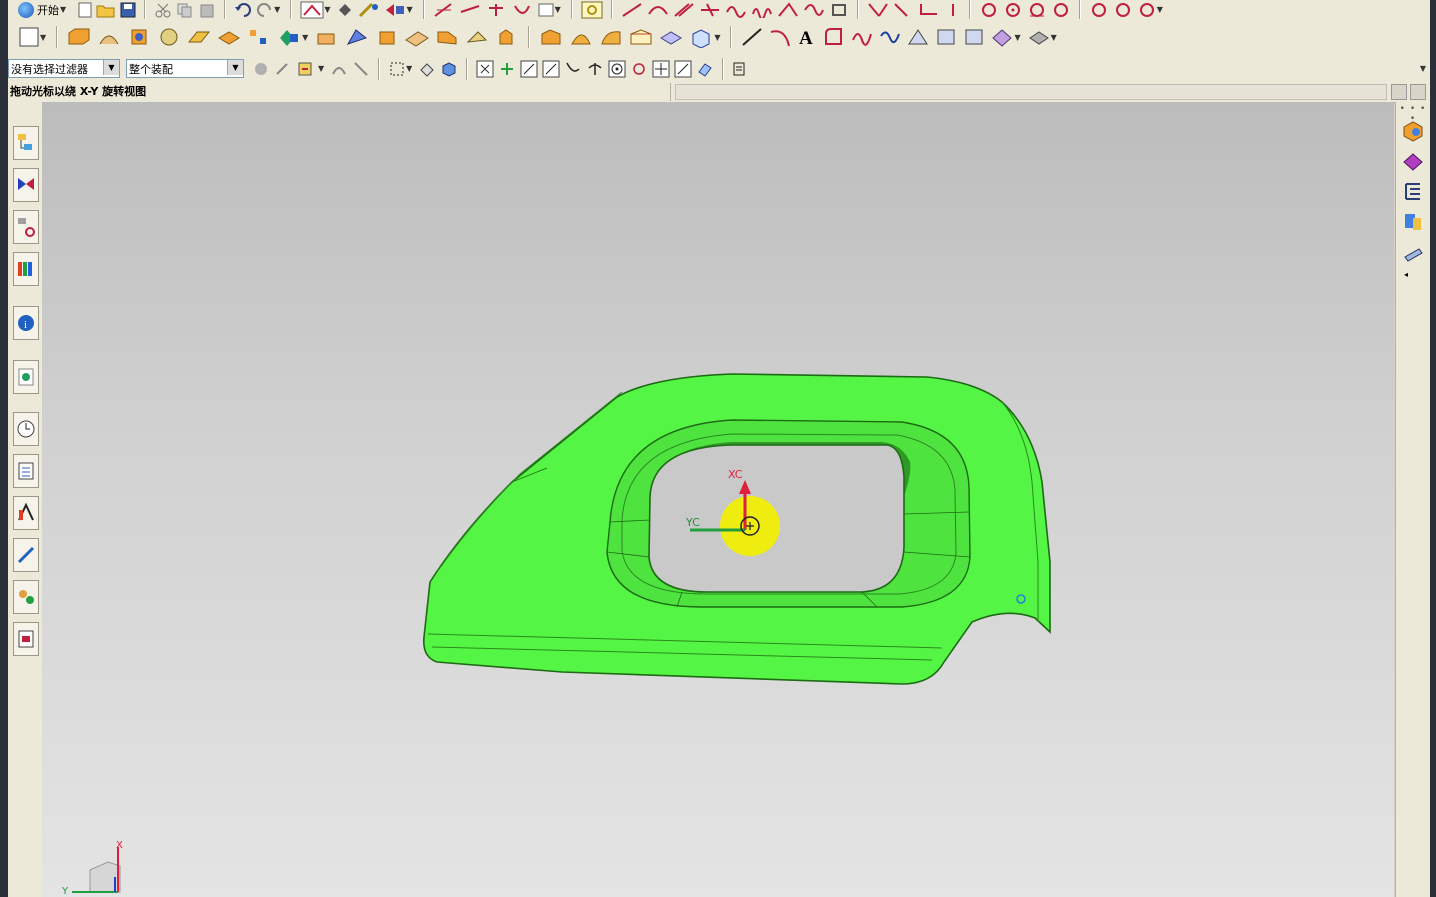  Describe the element at coordinates (357, 37) in the screenshot. I see `unite-button` at that location.